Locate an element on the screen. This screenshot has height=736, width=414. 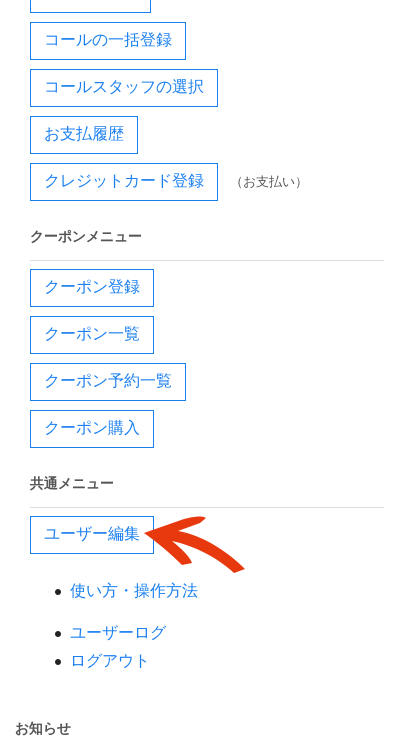
menu-button: クーポン登録 is located at coordinates (92, 288).